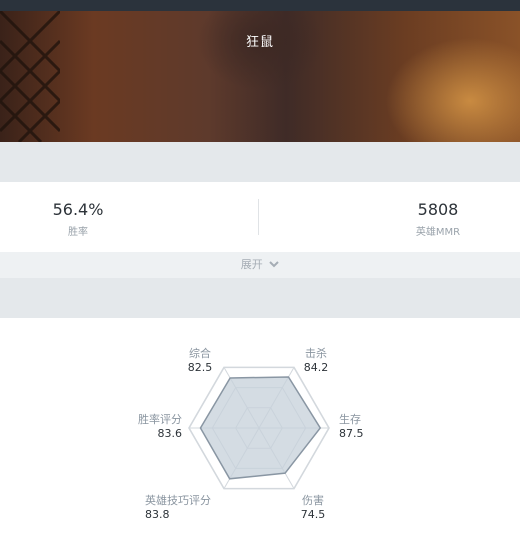 This screenshot has width=520, height=549. What do you see at coordinates (251, 264) in the screenshot?
I see `expand-label: 展开` at bounding box center [251, 264].